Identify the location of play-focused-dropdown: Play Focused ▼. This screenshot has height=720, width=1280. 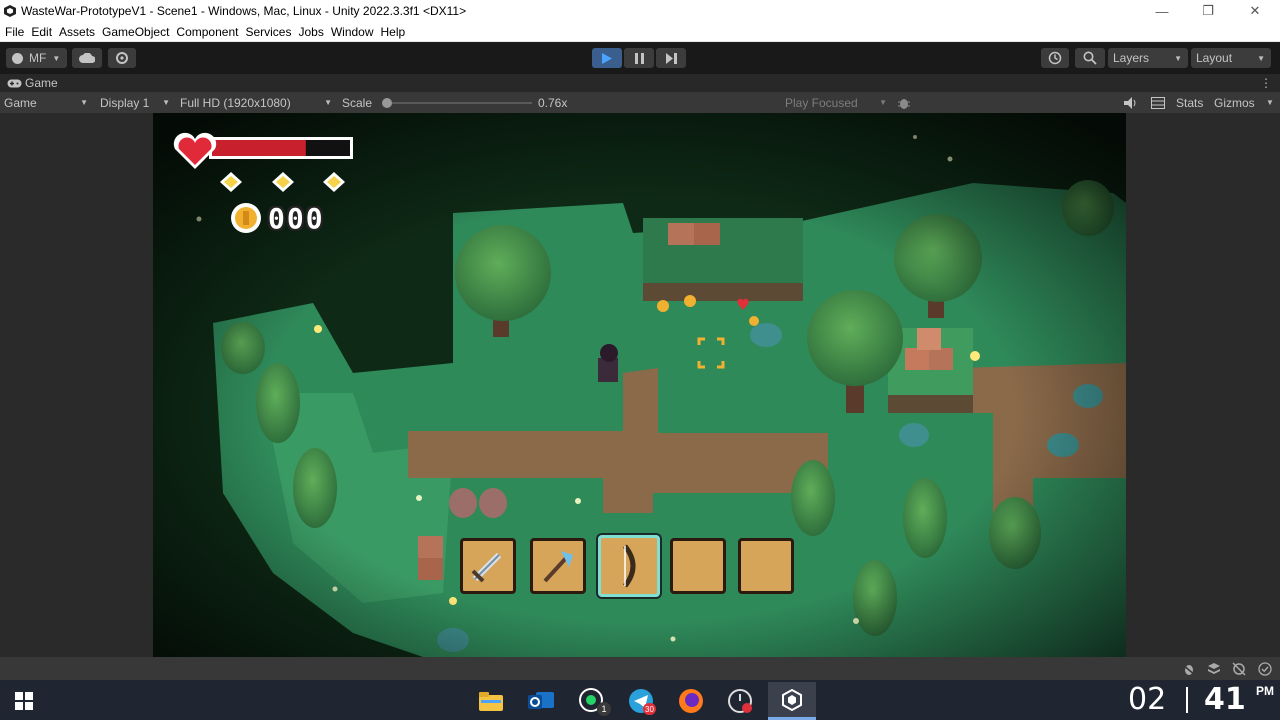
(836, 102).